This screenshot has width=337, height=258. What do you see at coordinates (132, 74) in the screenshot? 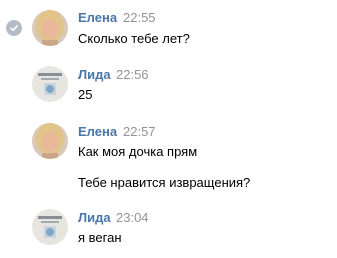
I see `message-time: 22:56` at bounding box center [132, 74].